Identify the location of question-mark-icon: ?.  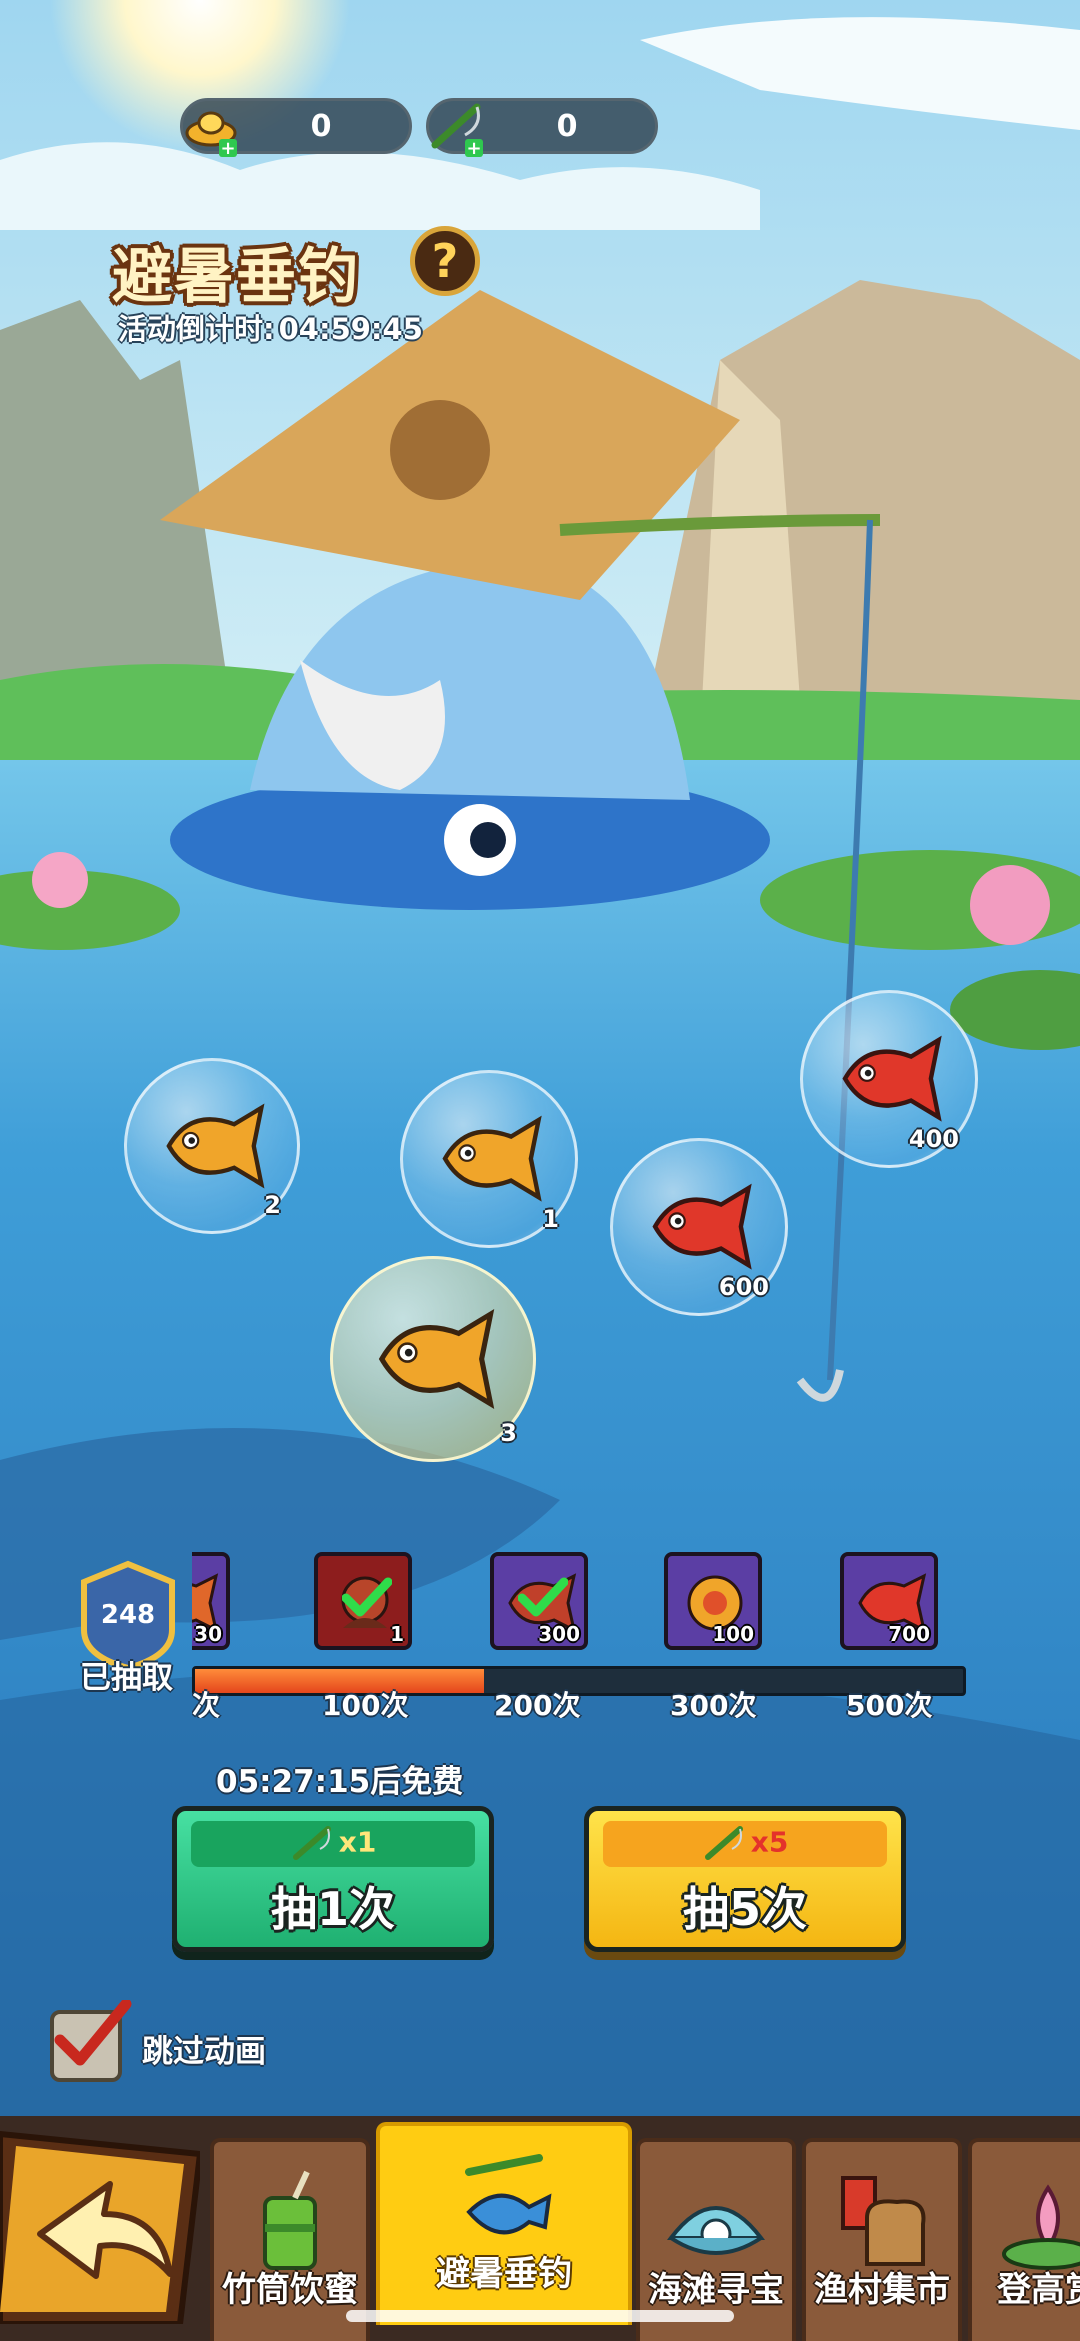
(445, 261).